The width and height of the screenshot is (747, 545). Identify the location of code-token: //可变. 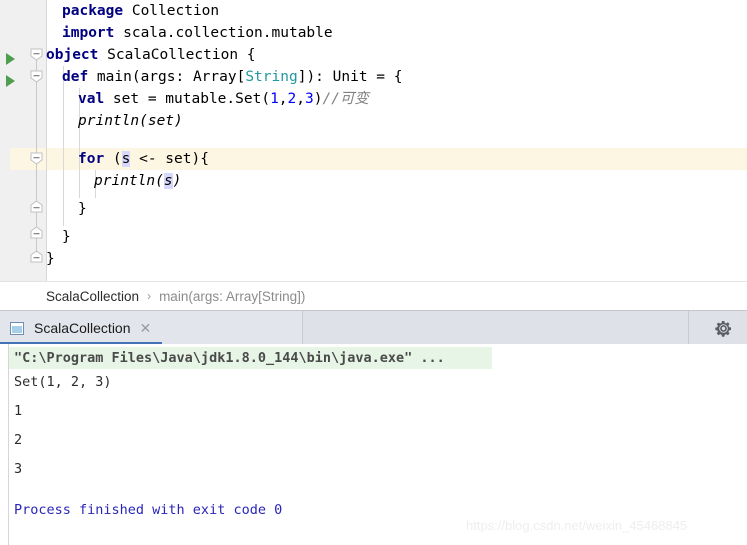
(345, 99).